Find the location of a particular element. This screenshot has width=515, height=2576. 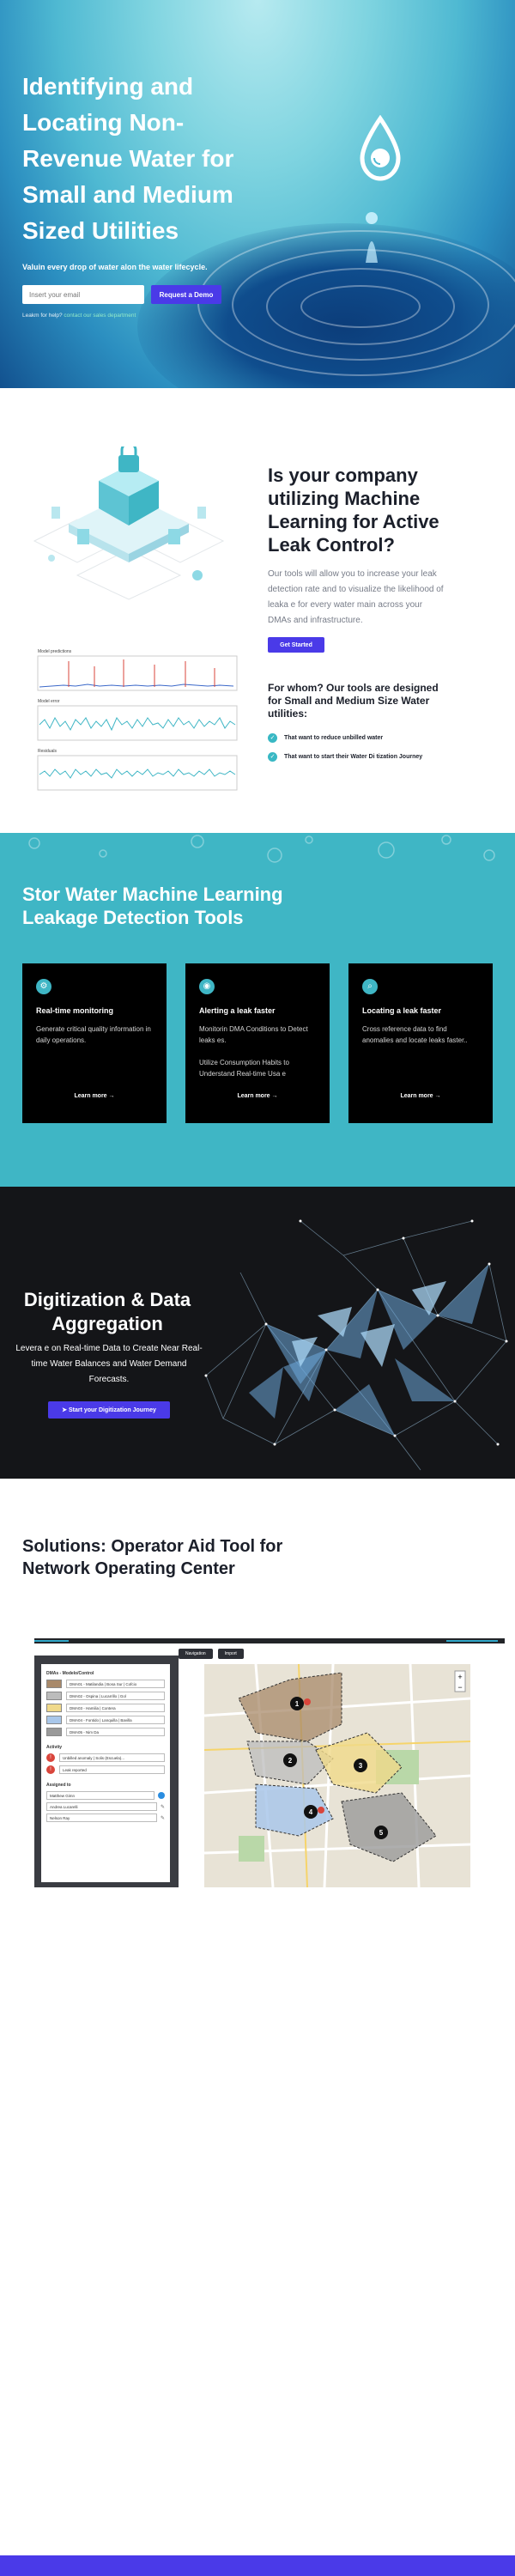

dma-map: 1 2 3 4 5 + − is located at coordinates (337, 1776).